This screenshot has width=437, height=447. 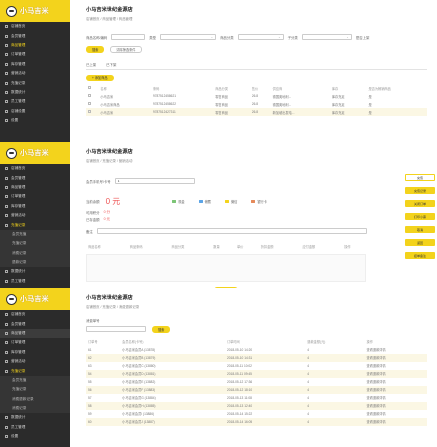 I want to click on subcategory-select: ⌄, so click(x=326, y=37).